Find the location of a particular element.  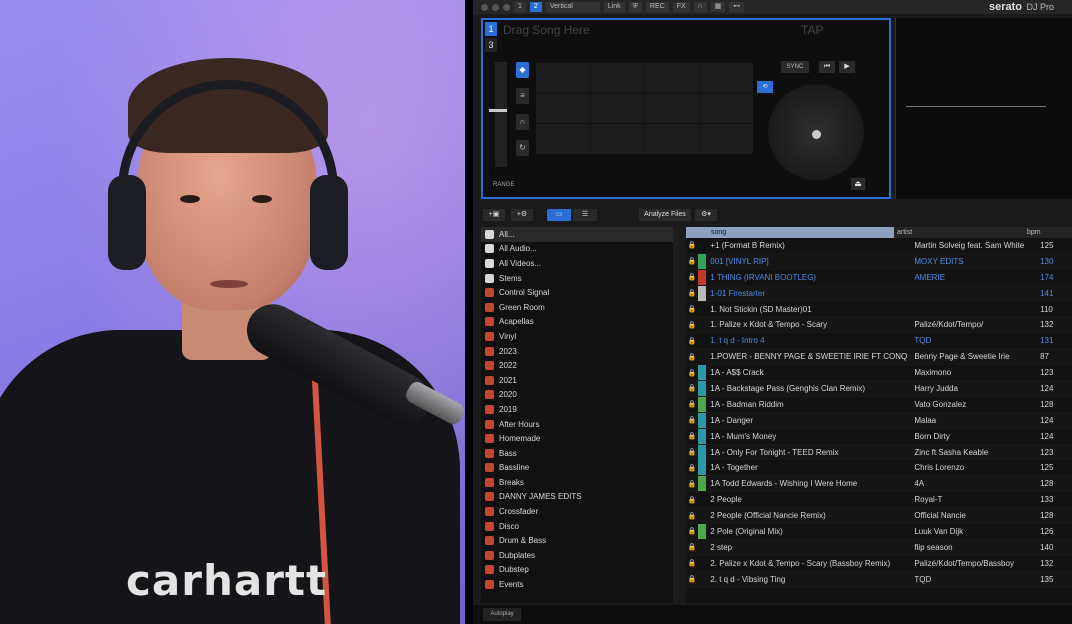

settings-gear-icon: ⚙▾ is located at coordinates (706, 215).